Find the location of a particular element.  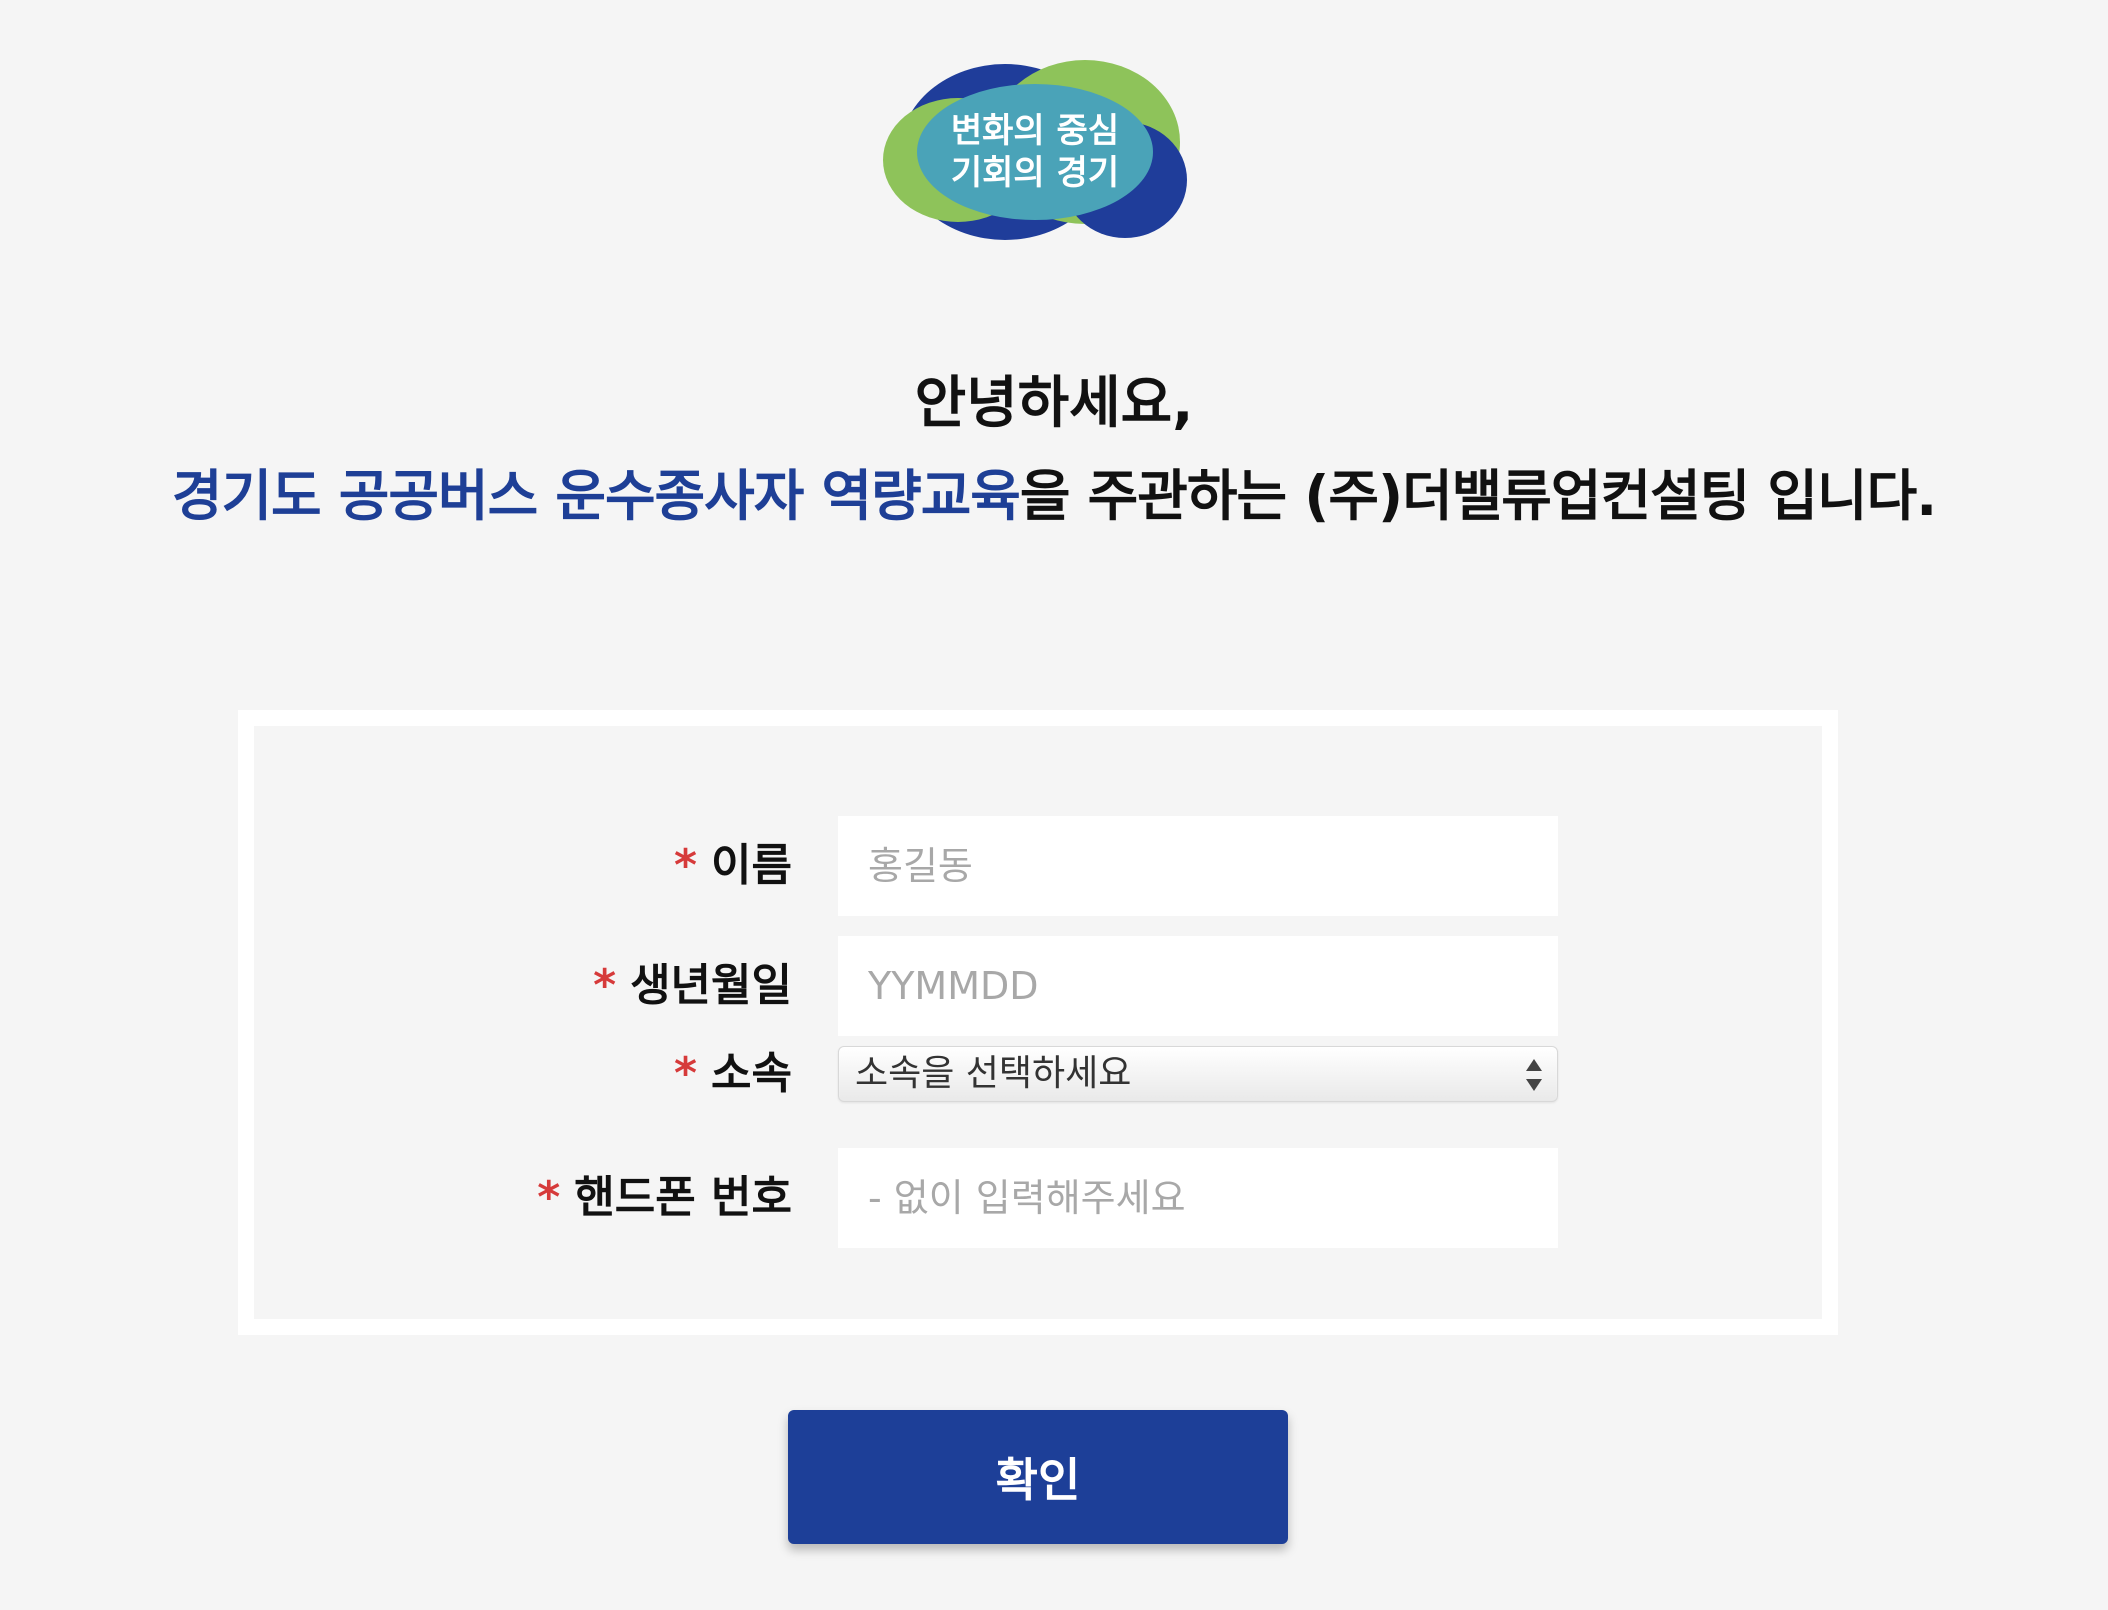

name-input is located at coordinates (1198, 866).